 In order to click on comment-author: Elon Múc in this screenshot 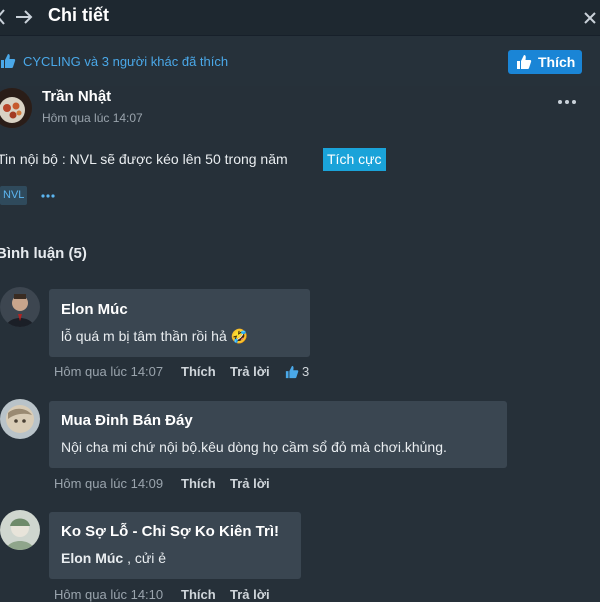, I will do `click(94, 309)`.